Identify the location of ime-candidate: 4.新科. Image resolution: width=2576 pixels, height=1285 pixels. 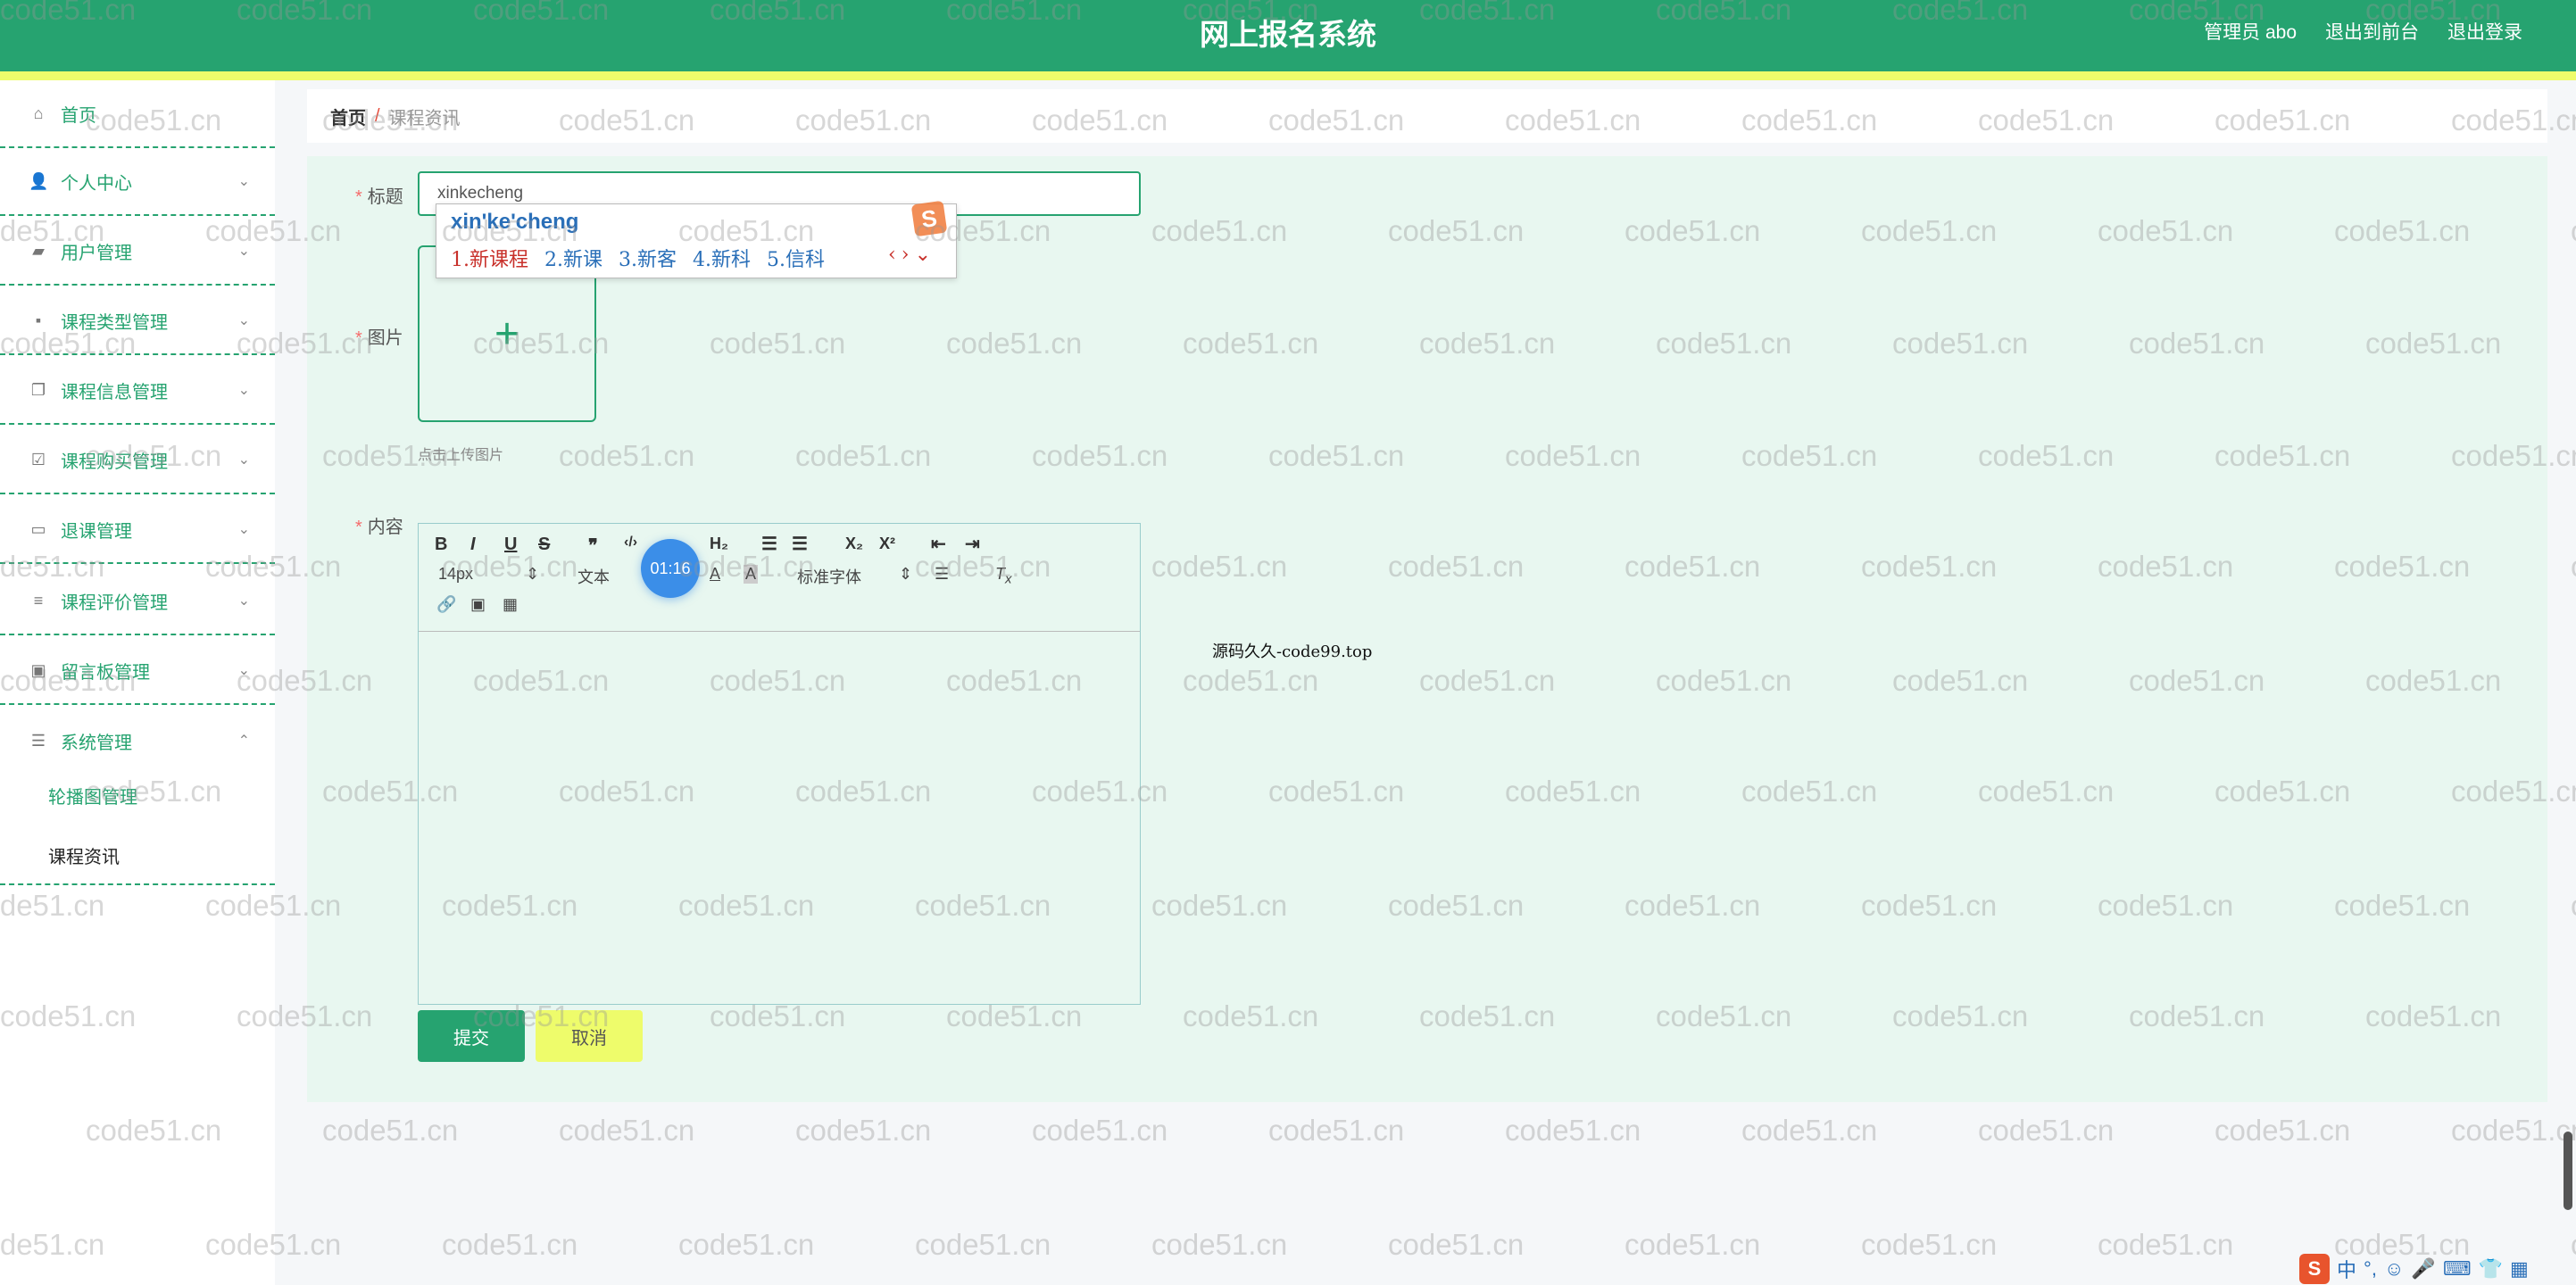
(722, 258).